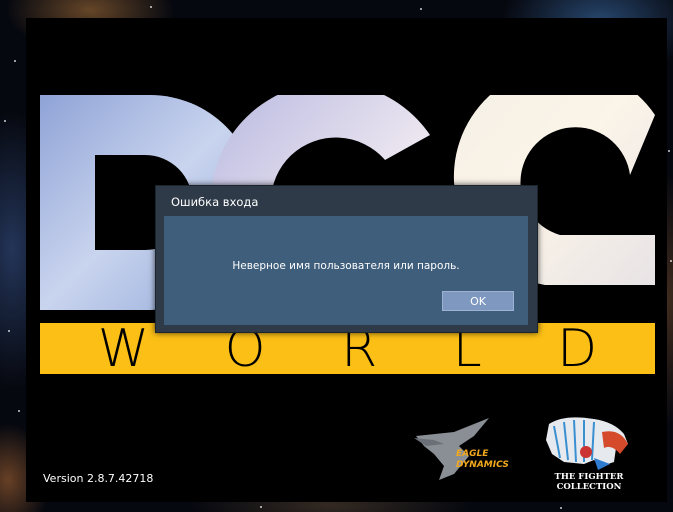 This screenshot has width=673, height=512. Describe the element at coordinates (482, 465) in the screenshot. I see `eagle-logo-line2: DYNAMICS` at that location.